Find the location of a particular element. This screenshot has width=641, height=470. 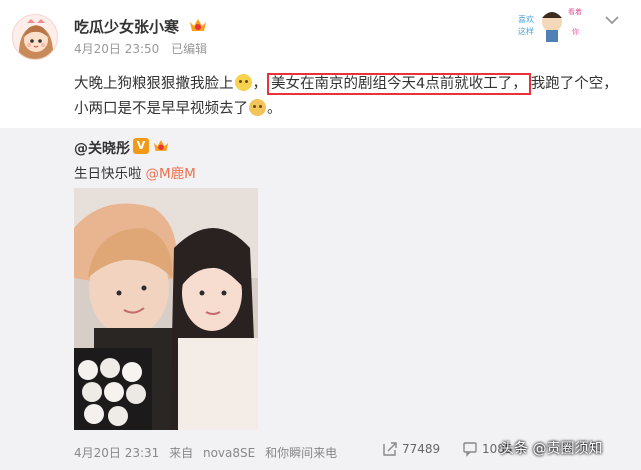

text-end: 。 is located at coordinates (274, 109).